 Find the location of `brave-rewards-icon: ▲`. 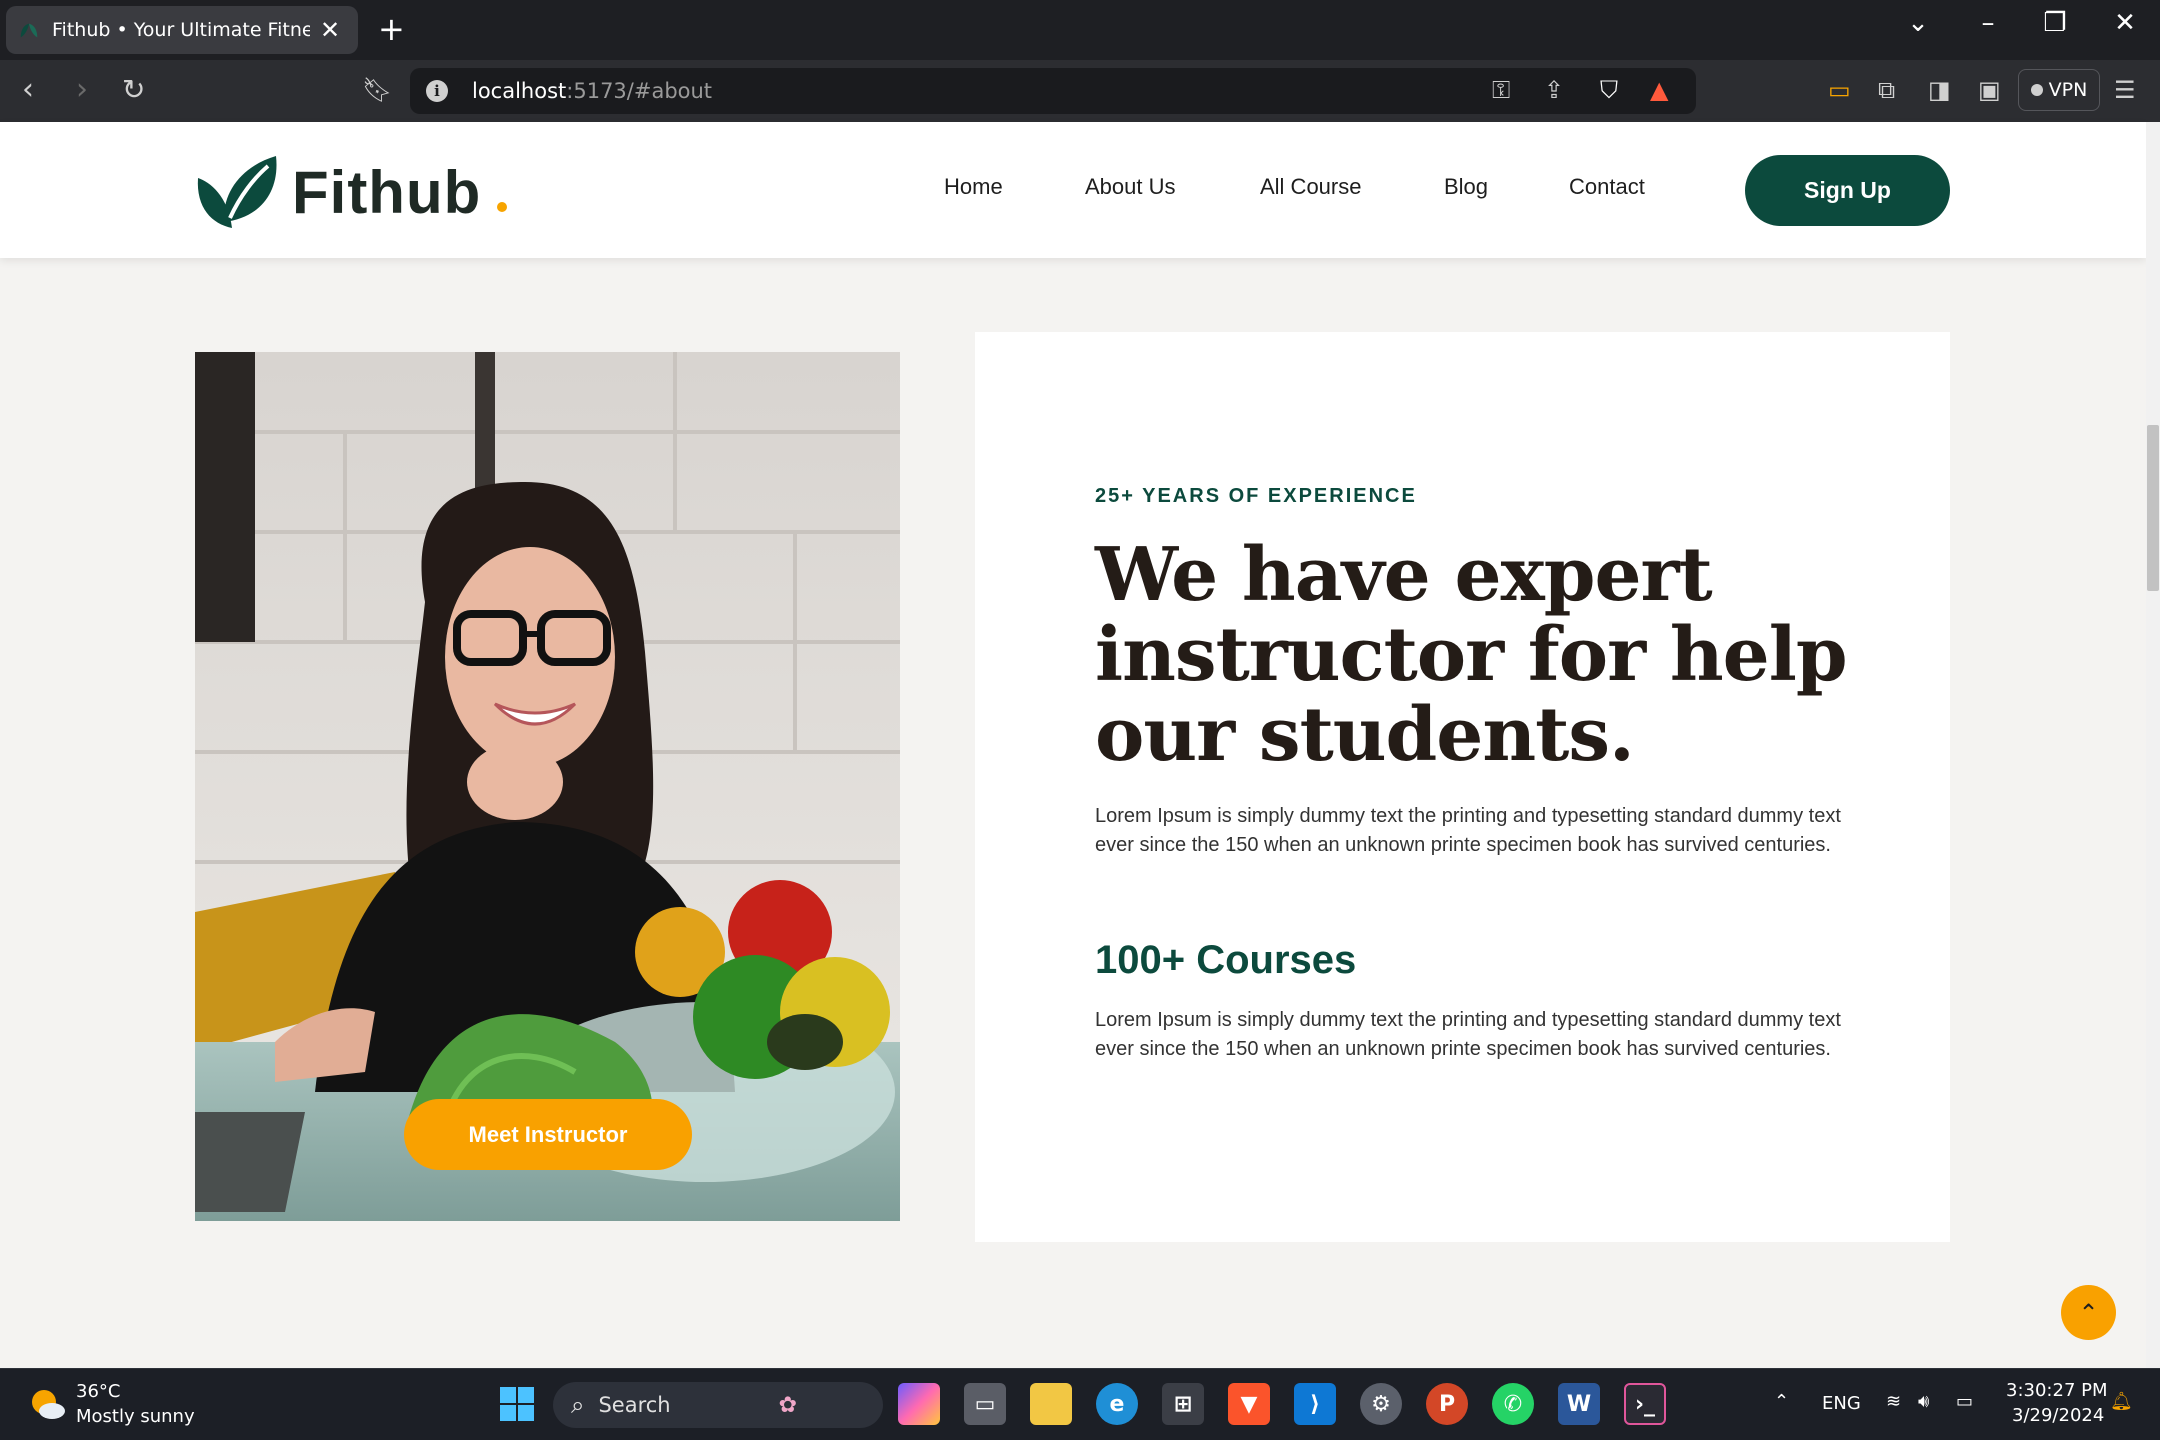

brave-rewards-icon: ▲ is located at coordinates (1659, 90).